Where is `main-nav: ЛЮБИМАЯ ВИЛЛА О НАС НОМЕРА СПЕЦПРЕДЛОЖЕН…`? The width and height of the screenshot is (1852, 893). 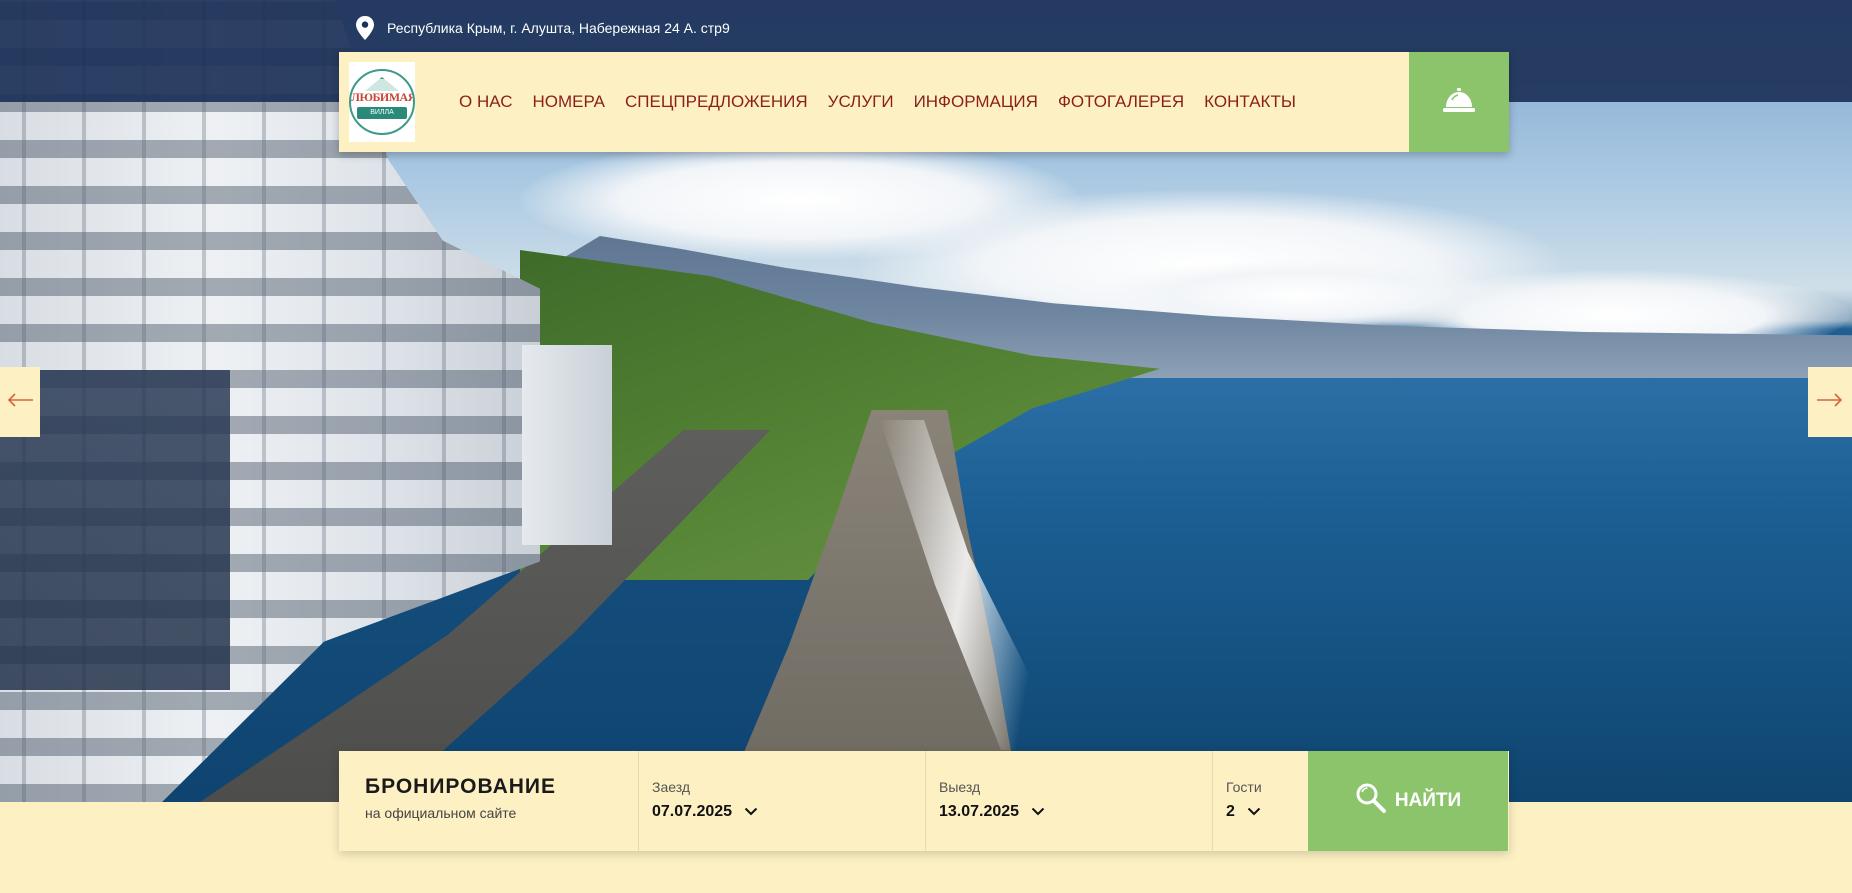
main-nav: ЛЮБИМАЯ ВИЛЛА О НАС НОМЕРА СПЕЦПРЕДЛОЖЕН… is located at coordinates (924, 102).